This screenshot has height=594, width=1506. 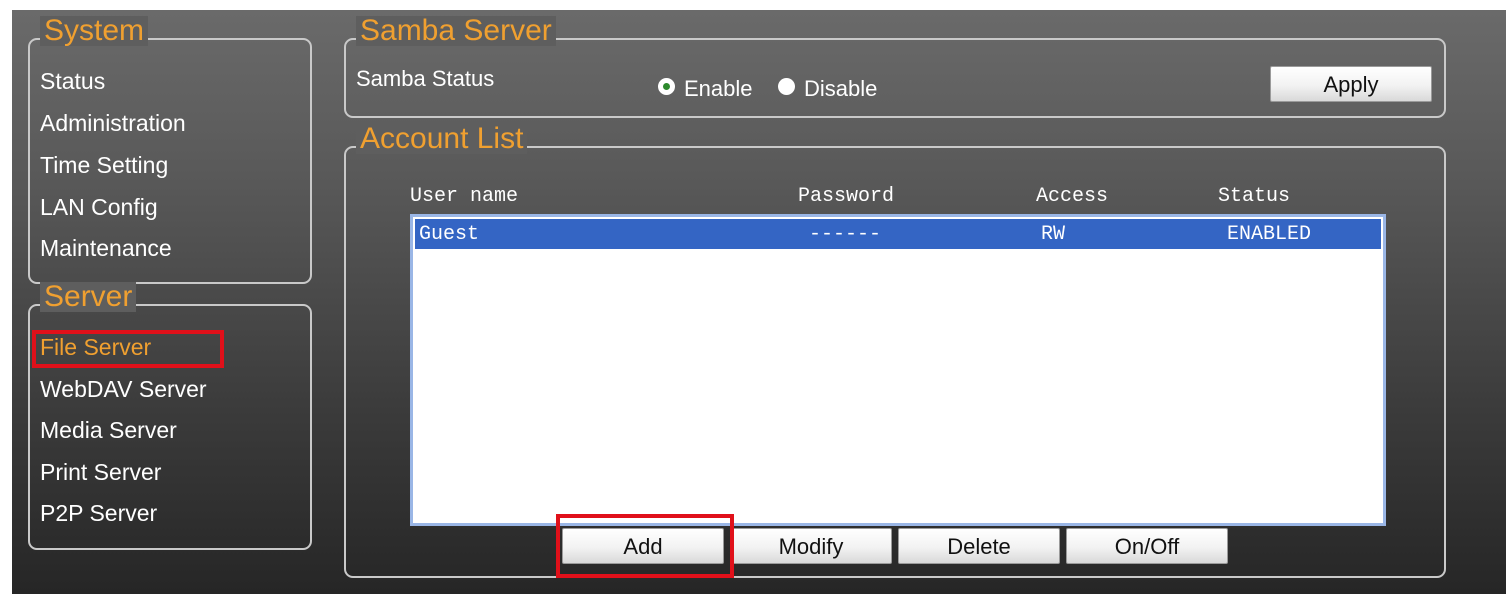 What do you see at coordinates (1053, 234) in the screenshot?
I see `cell-access: RW` at bounding box center [1053, 234].